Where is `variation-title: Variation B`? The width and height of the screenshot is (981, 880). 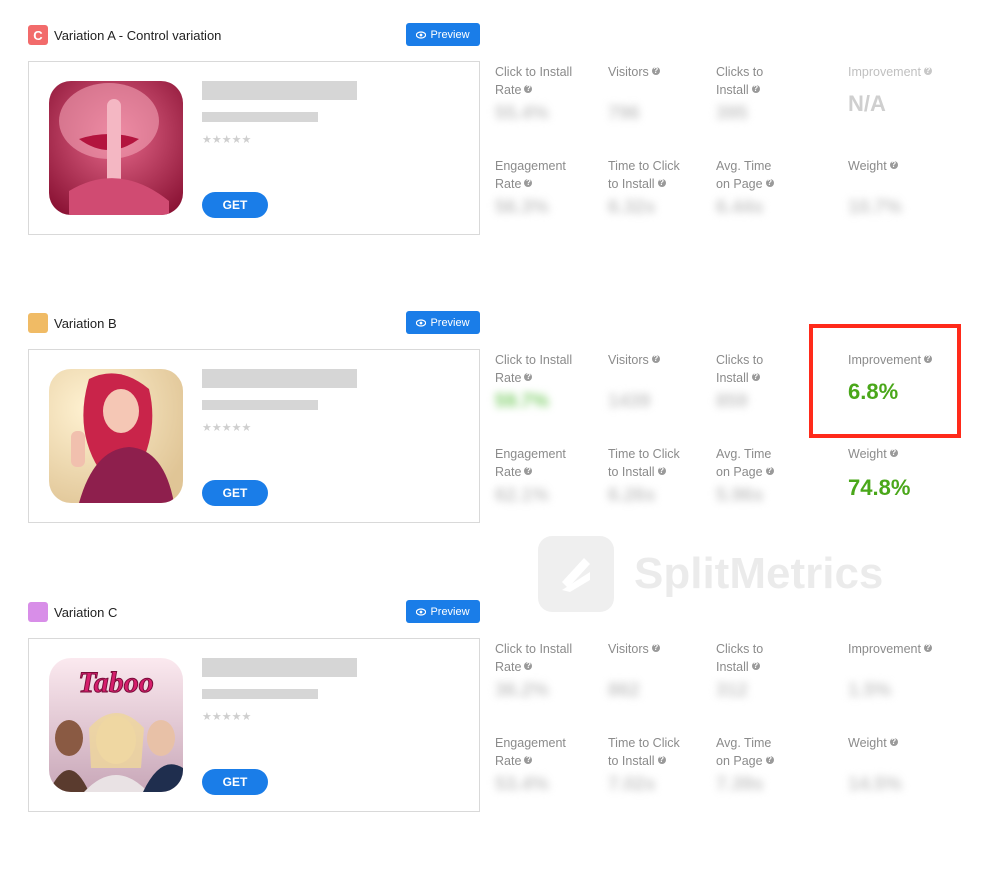
variation-title: Variation B is located at coordinates (85, 323).